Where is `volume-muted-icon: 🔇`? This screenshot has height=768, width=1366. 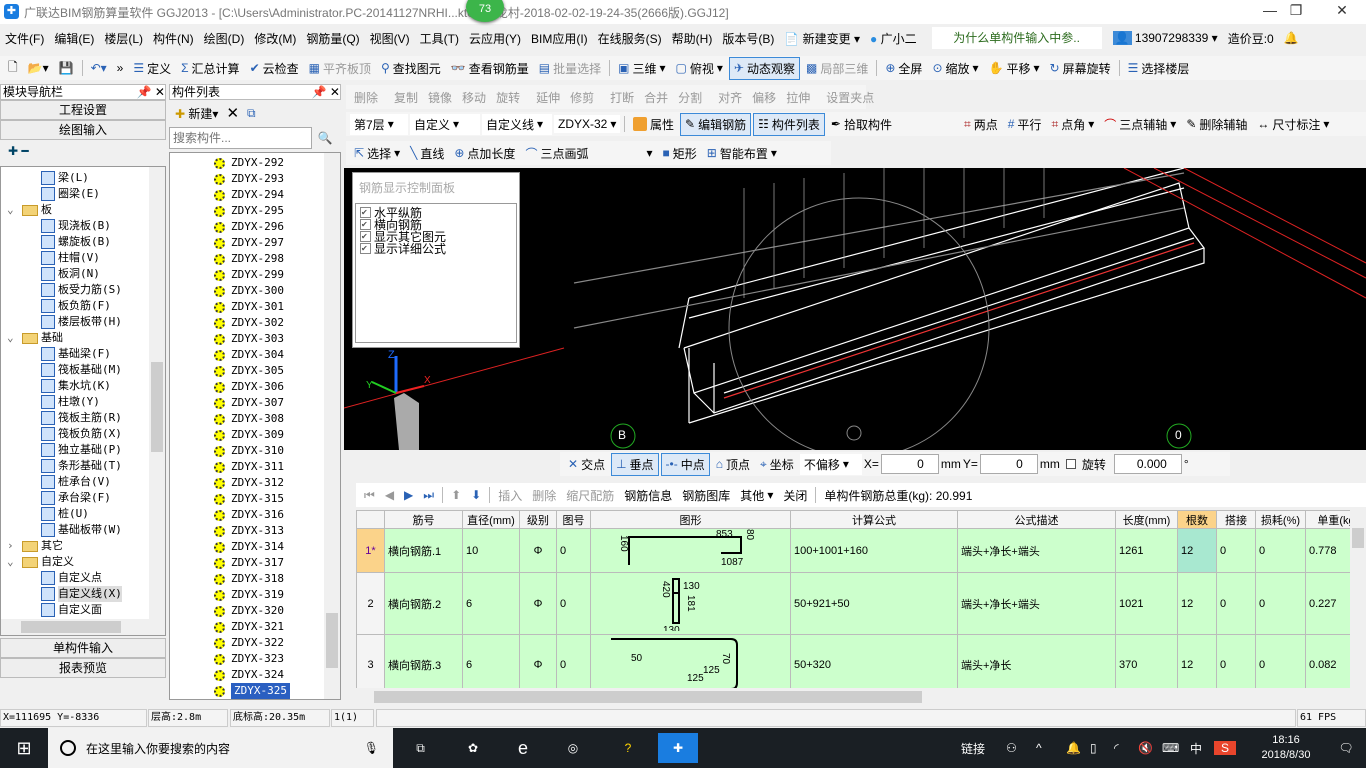 volume-muted-icon: 🔇 is located at coordinates (1150, 748).